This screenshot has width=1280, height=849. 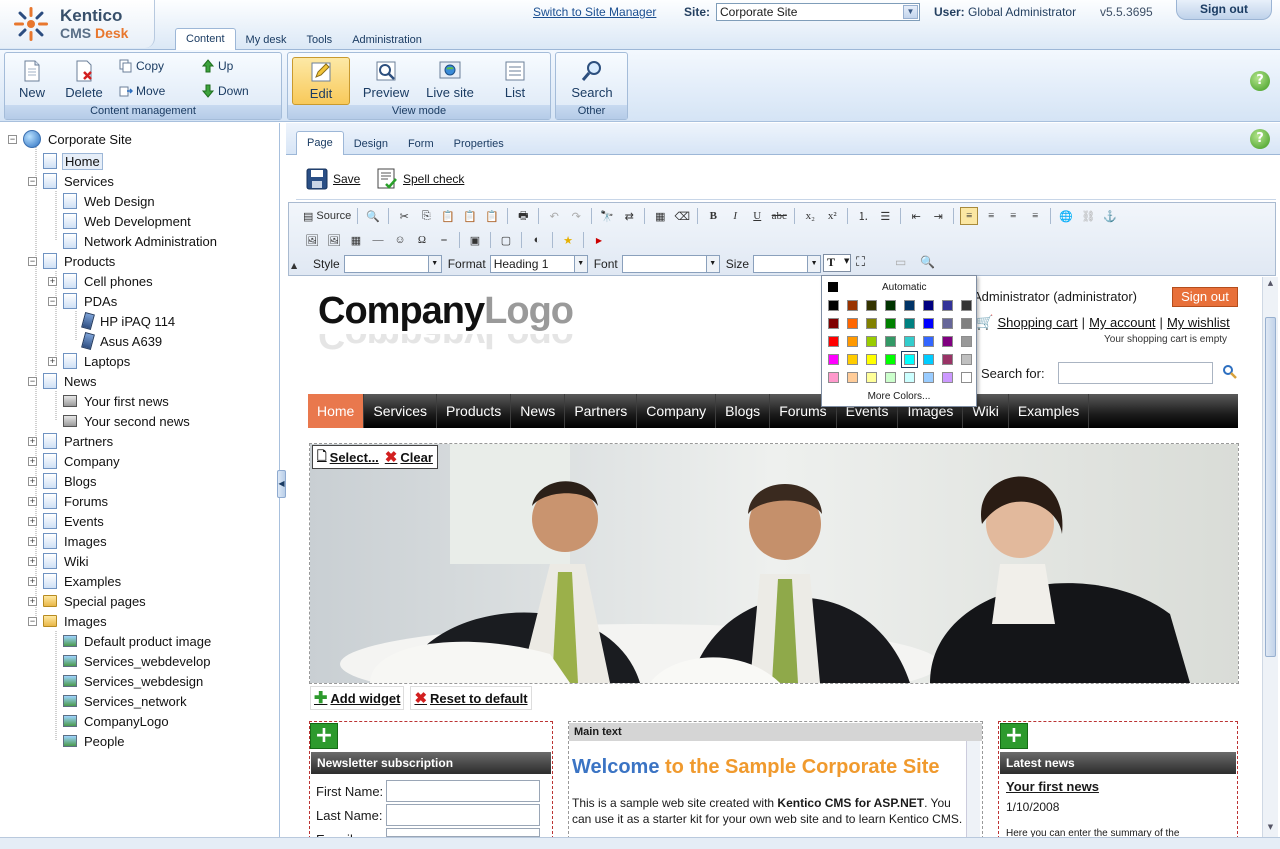 I want to click on last-name-input, so click(x=463, y=815).